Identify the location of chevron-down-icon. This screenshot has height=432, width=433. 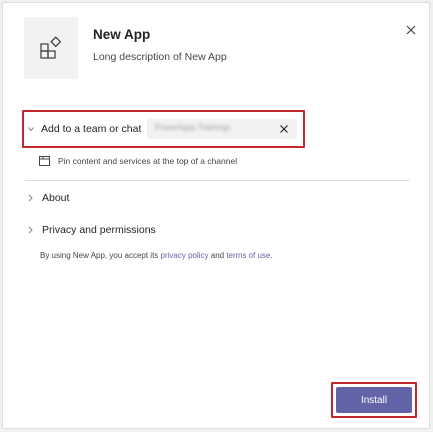
(31, 129).